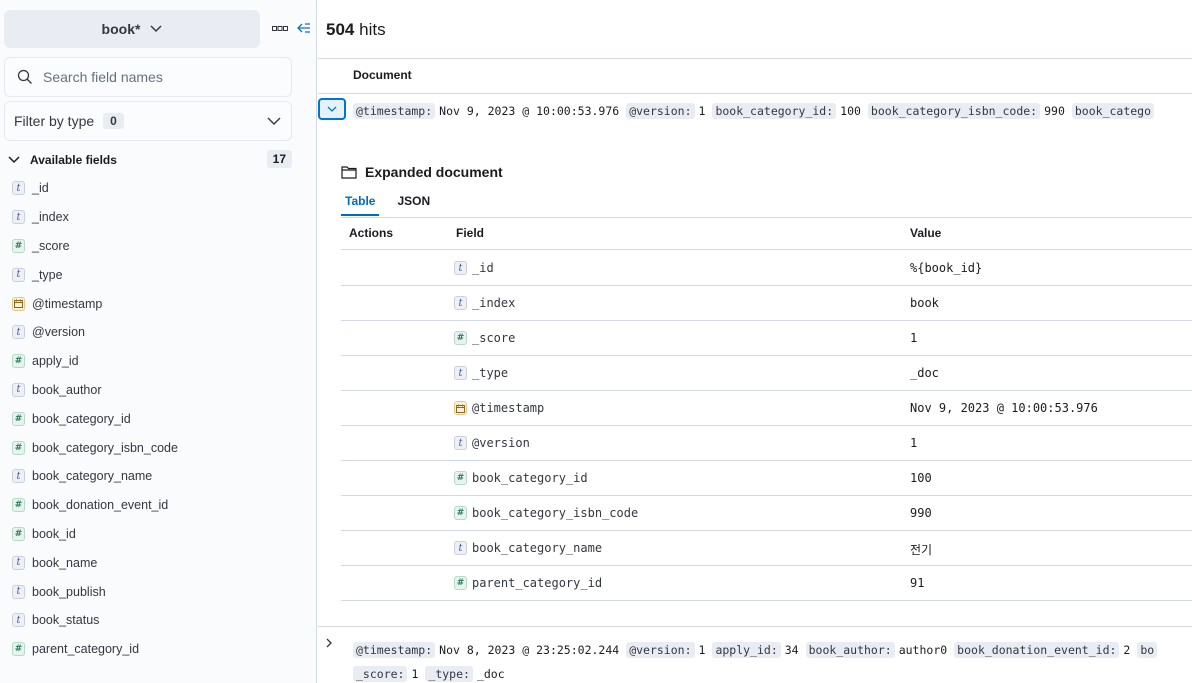 The image size is (1192, 683). I want to click on field-list-item: t _type, so click(157, 274).